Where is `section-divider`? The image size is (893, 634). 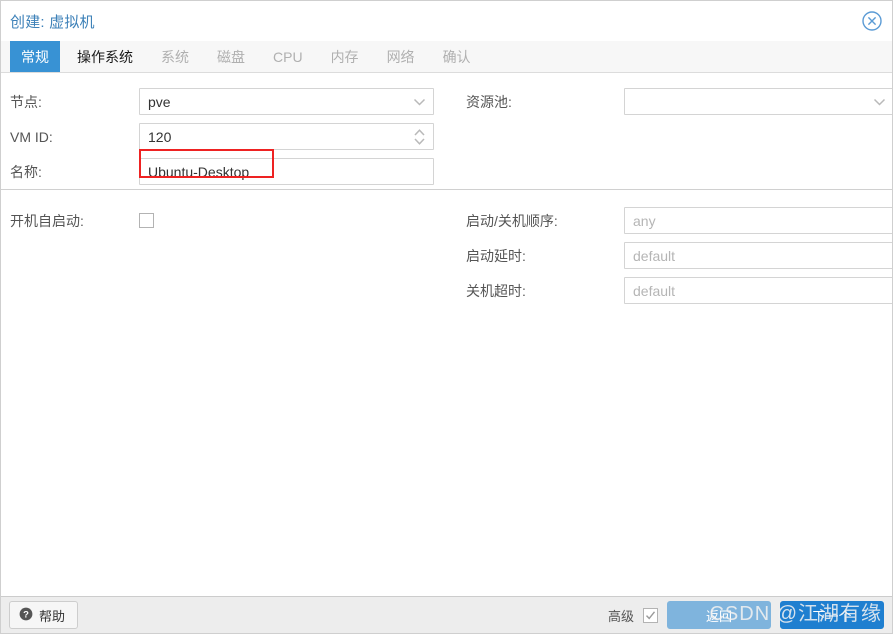 section-divider is located at coordinates (446, 189).